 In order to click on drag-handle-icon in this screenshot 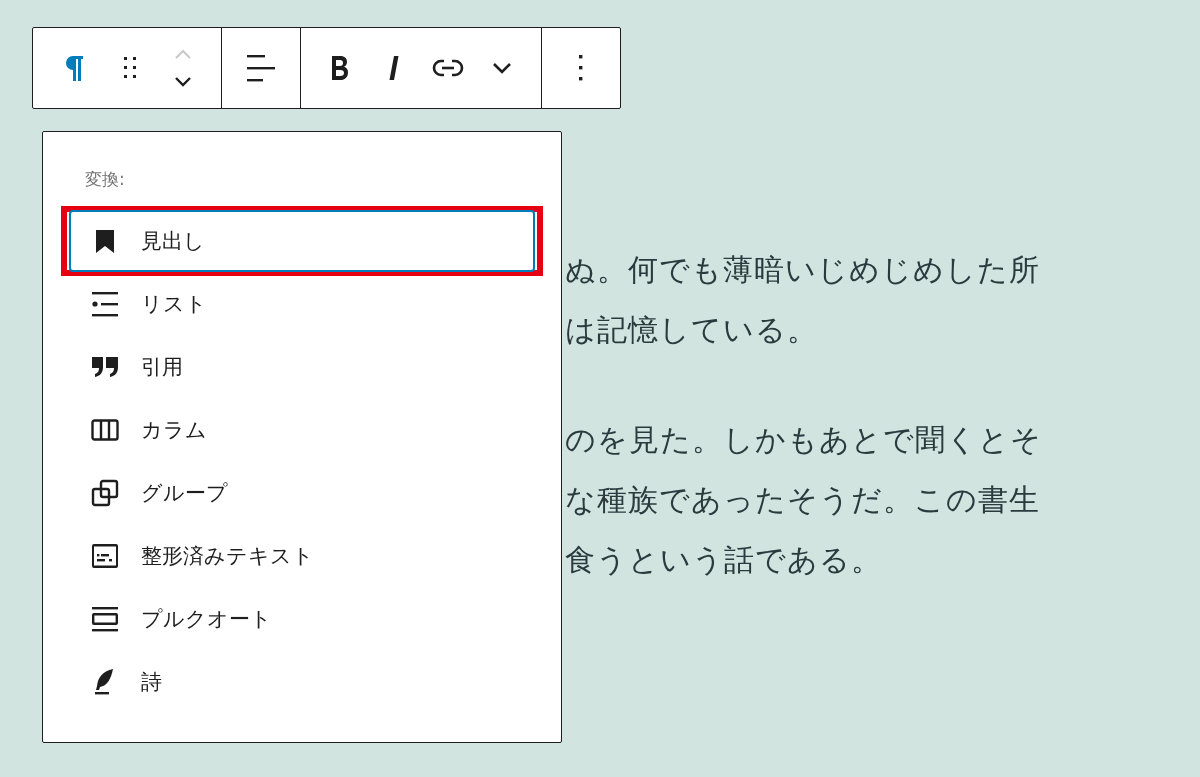, I will do `click(130, 68)`.